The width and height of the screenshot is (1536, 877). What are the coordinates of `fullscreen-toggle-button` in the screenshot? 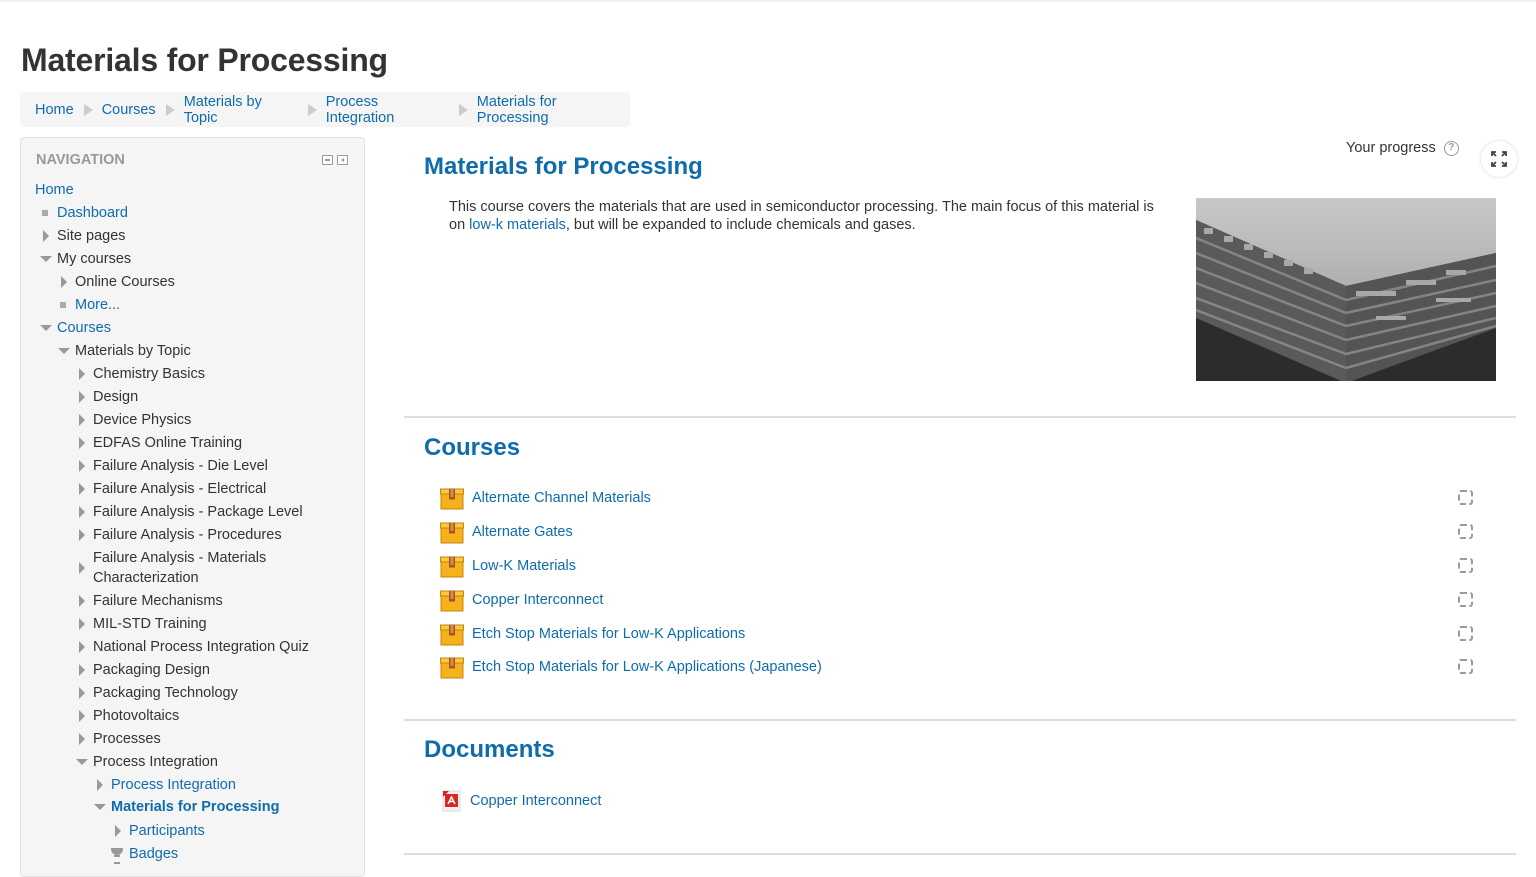 It's located at (1499, 159).